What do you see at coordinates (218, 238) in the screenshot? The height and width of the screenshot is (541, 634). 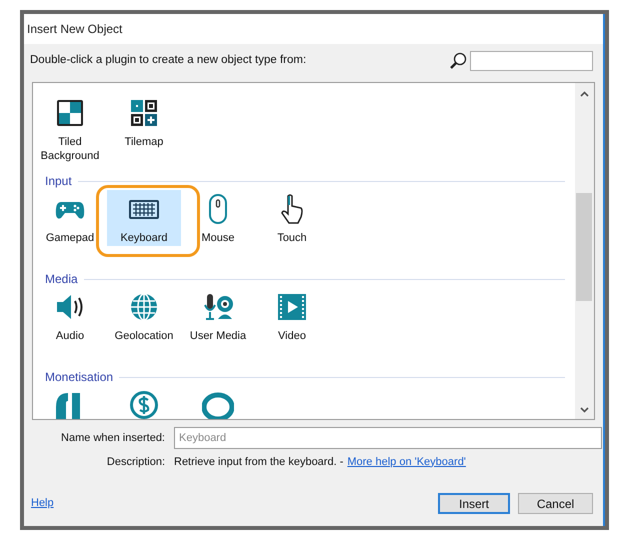 I see `plugin-label: Mouse` at bounding box center [218, 238].